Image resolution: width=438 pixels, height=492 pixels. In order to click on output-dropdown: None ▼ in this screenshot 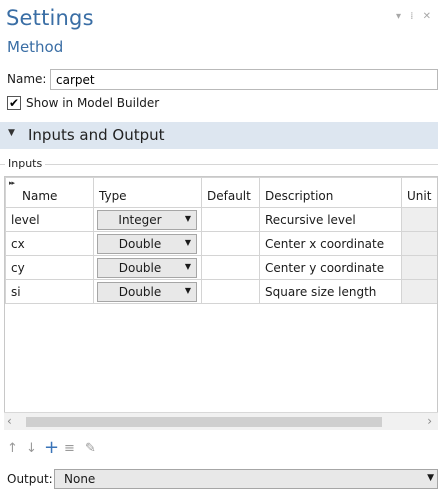, I will do `click(246, 479)`.